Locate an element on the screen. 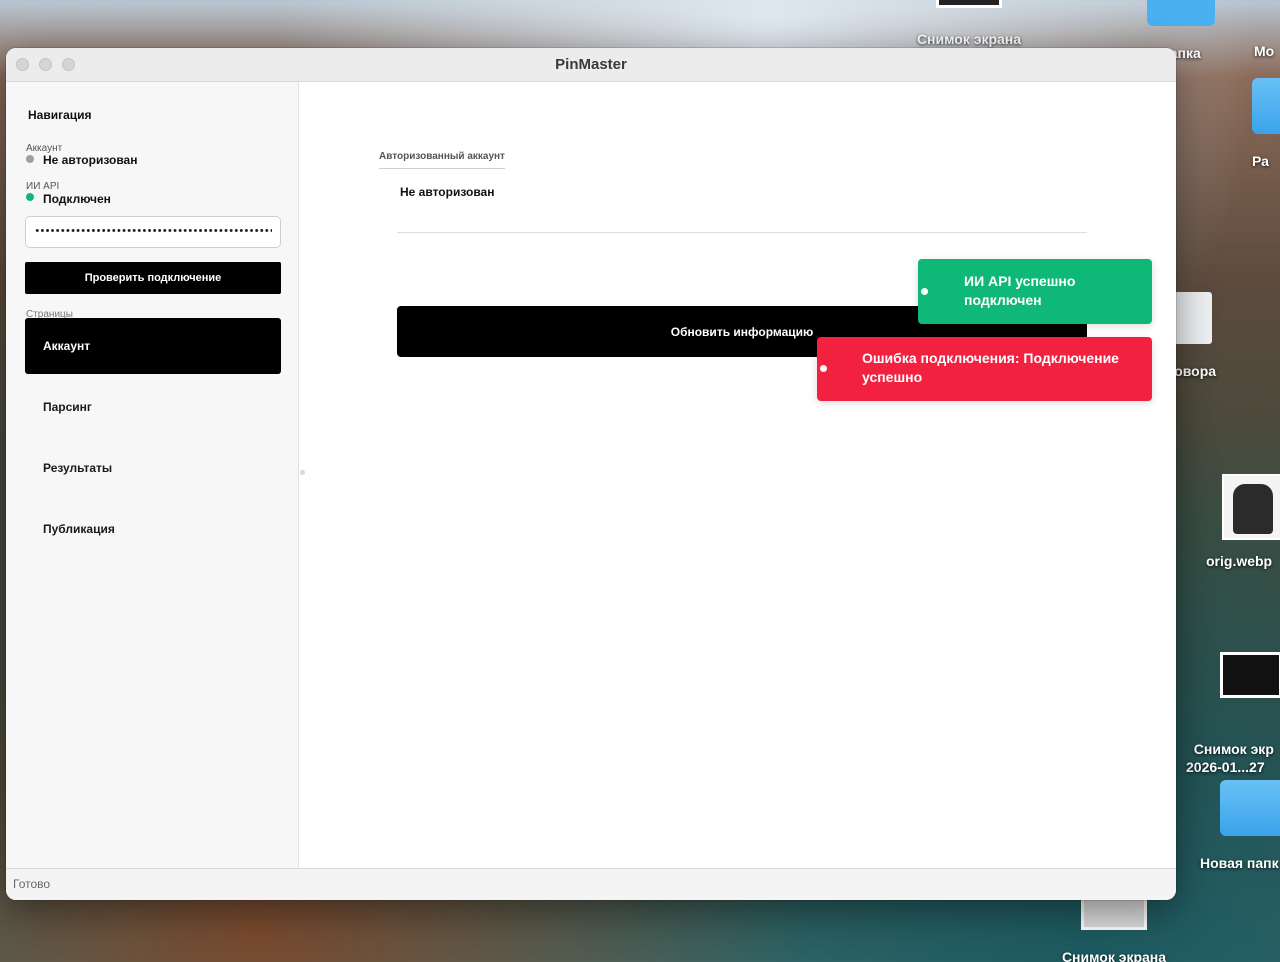 The width and height of the screenshot is (1280, 962). account-status-dot-icon is located at coordinates (30, 159).